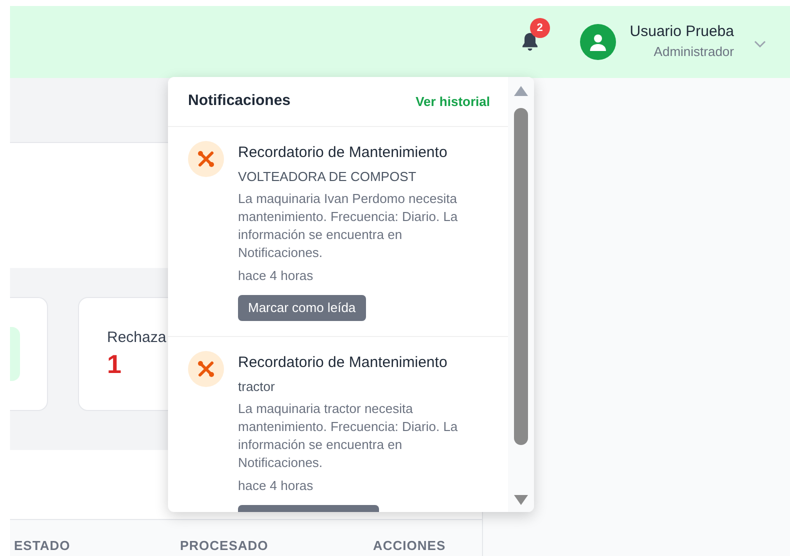 The image size is (790, 556). Describe the element at coordinates (257, 387) in the screenshot. I see `notification-subject: tractor` at that location.